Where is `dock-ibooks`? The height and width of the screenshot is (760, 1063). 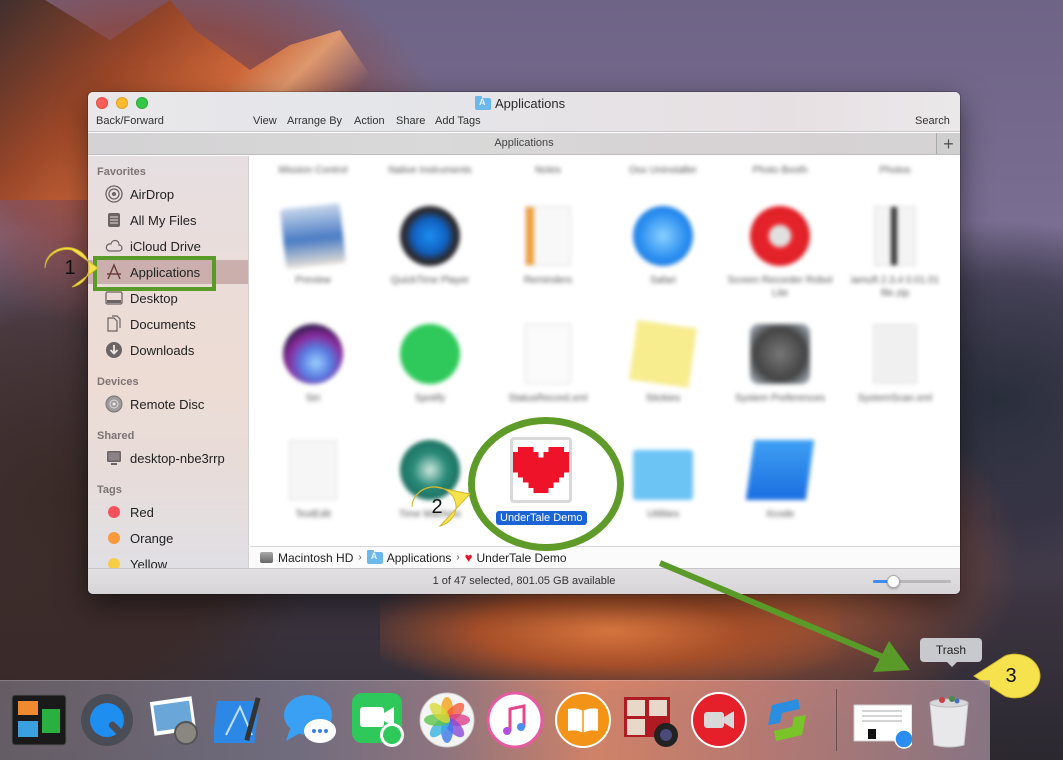
dock-ibooks is located at coordinates (583, 720).